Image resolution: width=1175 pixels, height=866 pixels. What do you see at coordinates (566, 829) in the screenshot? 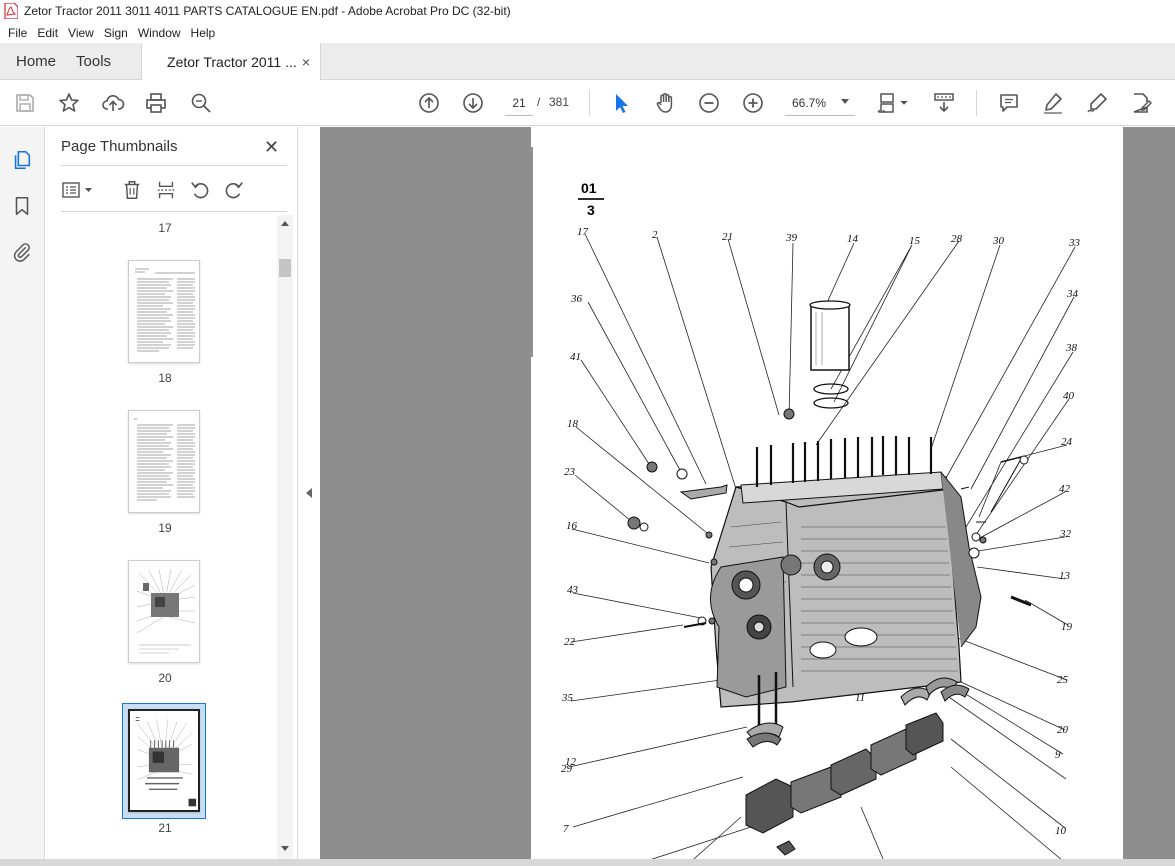
I see `callout-label: 7` at bounding box center [566, 829].